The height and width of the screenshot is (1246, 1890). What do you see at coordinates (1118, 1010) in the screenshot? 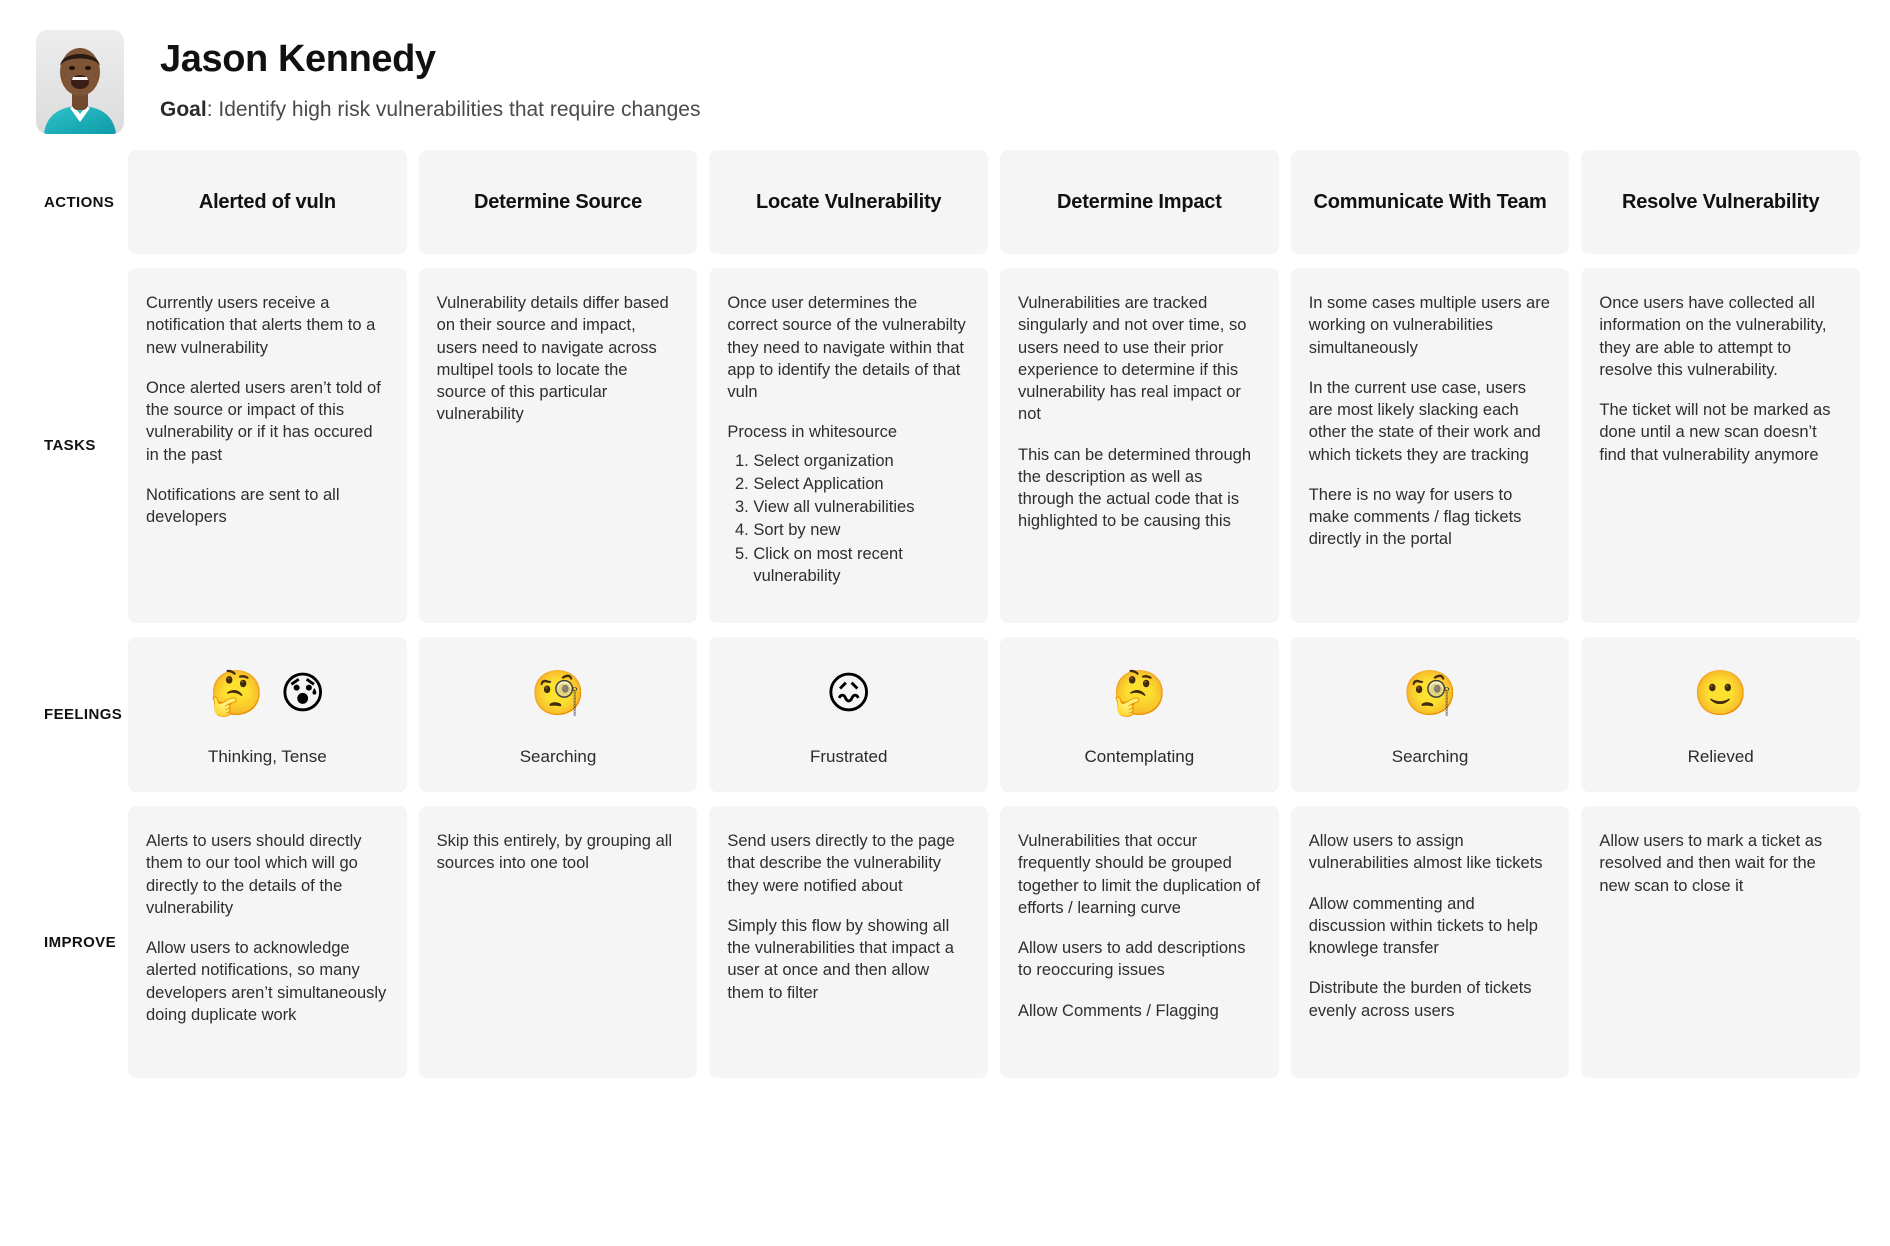
I see `improve-paragraph: Allow Comments / Flagging` at bounding box center [1118, 1010].